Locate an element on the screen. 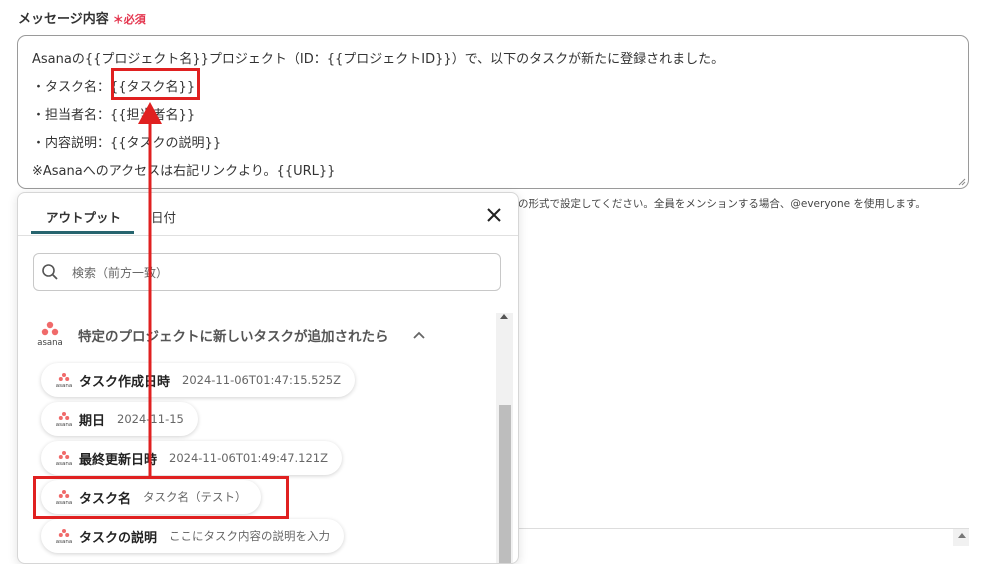  trigger-section-header: asana 特定のプロジェクトに新しいタスクが追加されたら is located at coordinates (267, 335).